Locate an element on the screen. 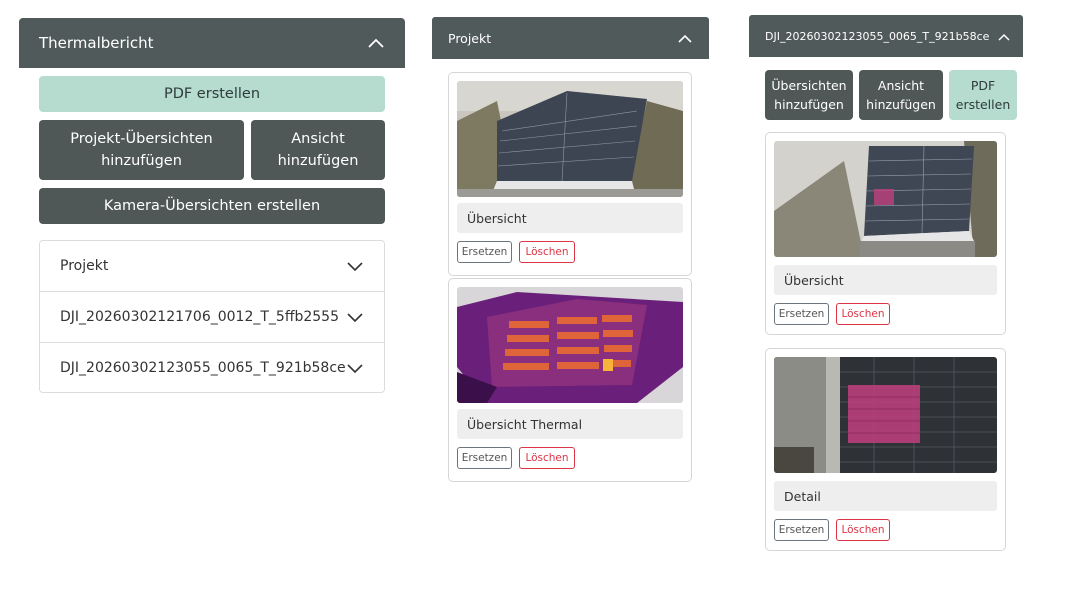 The height and width of the screenshot is (608, 1080). create-camera-overviews-button: Kamera-Übersichten erstellen is located at coordinates (212, 206).